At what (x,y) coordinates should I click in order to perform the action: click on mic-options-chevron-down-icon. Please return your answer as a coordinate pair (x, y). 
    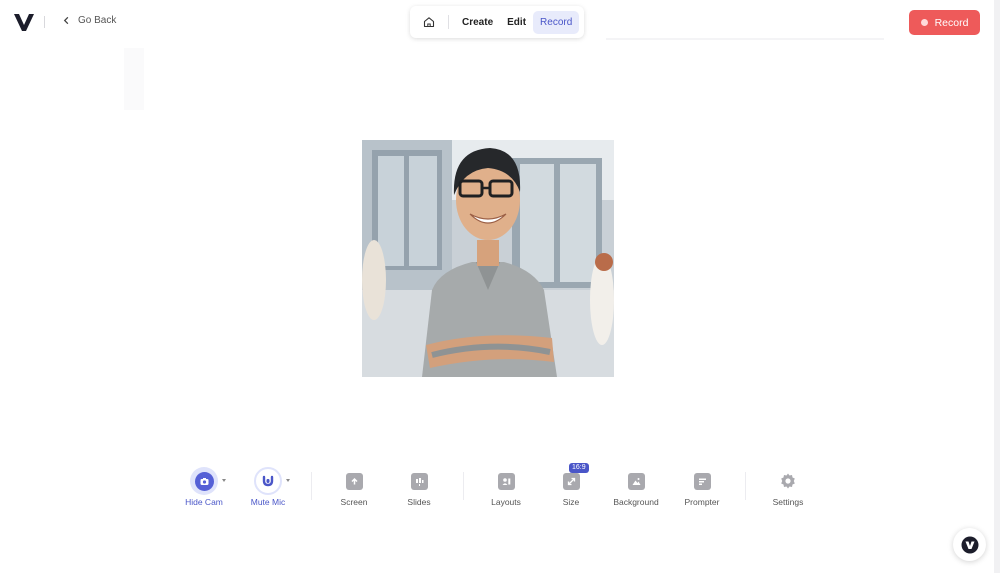
    Looking at the image, I should click on (288, 480).